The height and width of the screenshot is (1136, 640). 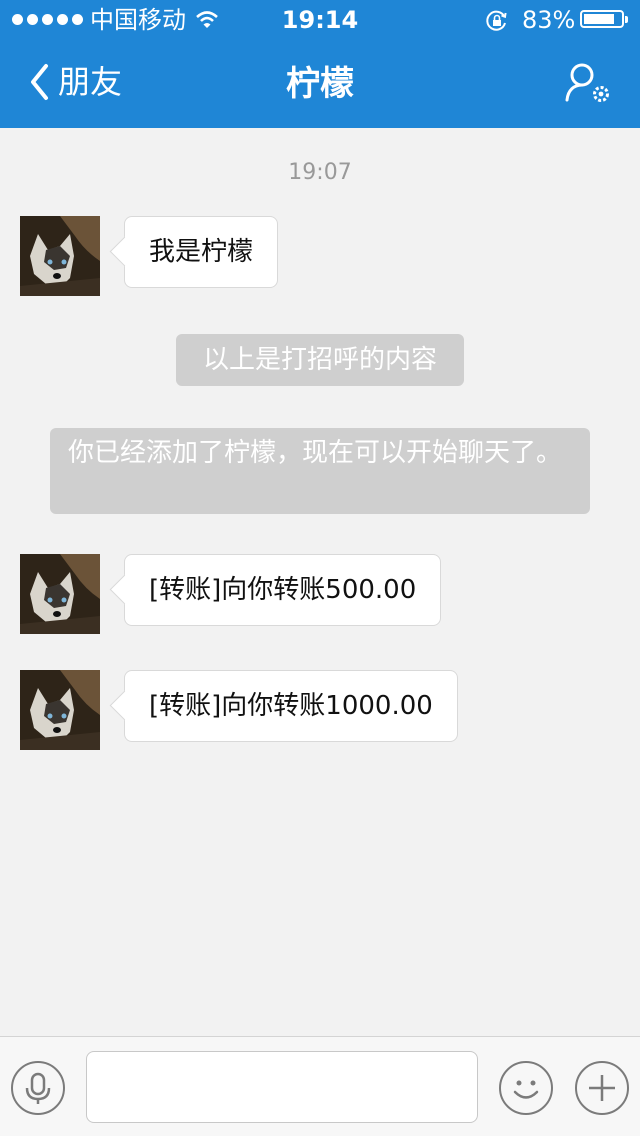 I want to click on smiley-icon, so click(x=526, y=1089).